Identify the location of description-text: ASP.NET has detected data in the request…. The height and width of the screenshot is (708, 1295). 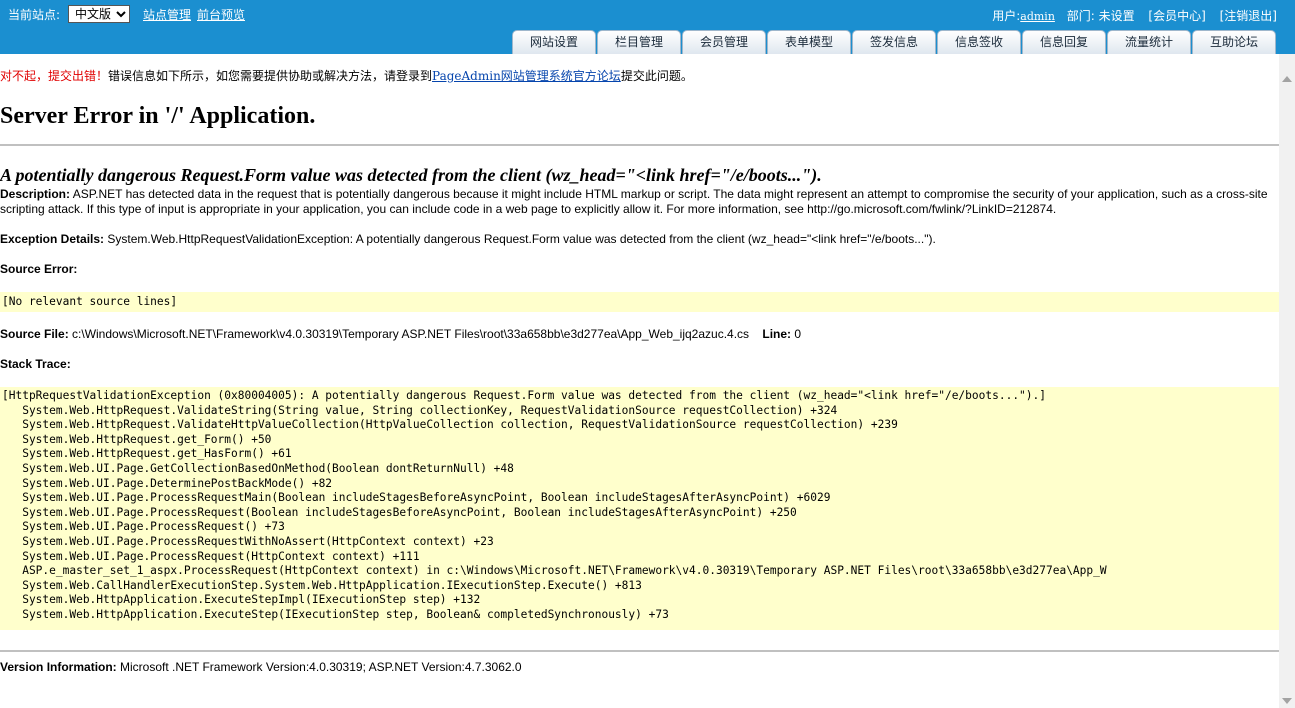
(634, 201).